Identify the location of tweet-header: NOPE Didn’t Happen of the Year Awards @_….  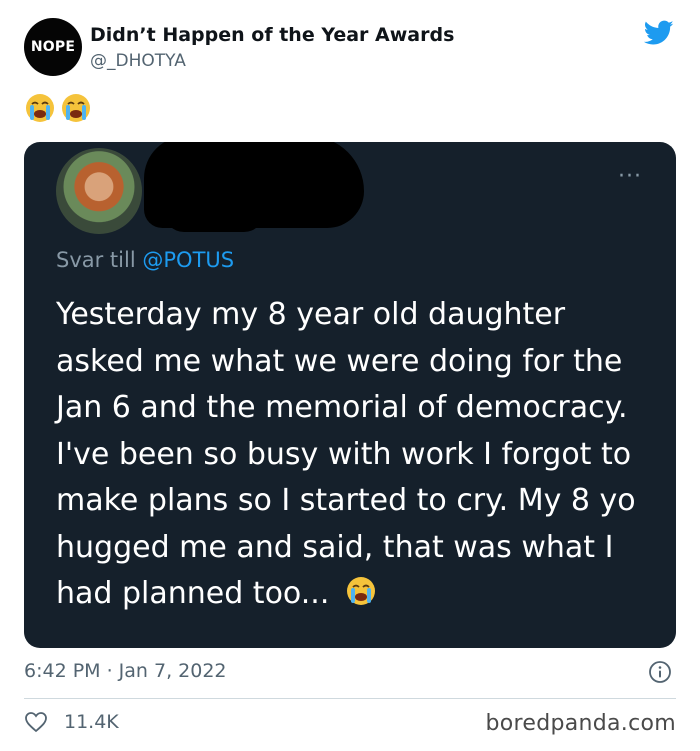
(350, 48).